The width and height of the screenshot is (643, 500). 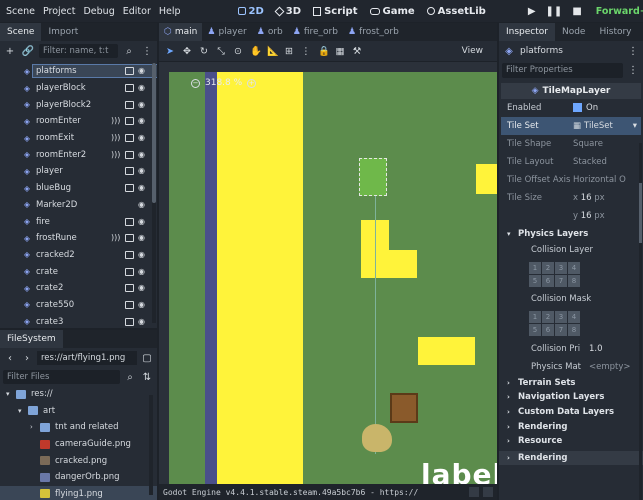 What do you see at coordinates (78, 255) in the screenshot?
I see `scene-node: ◈ cracked2 ◉` at bounding box center [78, 255].